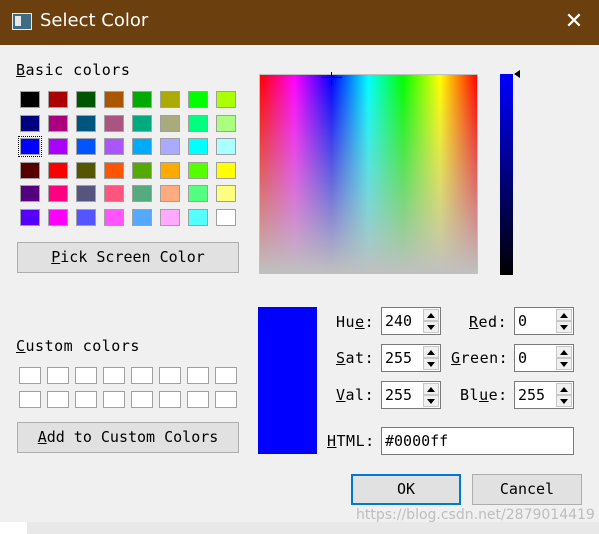 The image size is (599, 534). Describe the element at coordinates (128, 257) in the screenshot. I see `pick-screen-color-button: Pick Screen Color` at that location.